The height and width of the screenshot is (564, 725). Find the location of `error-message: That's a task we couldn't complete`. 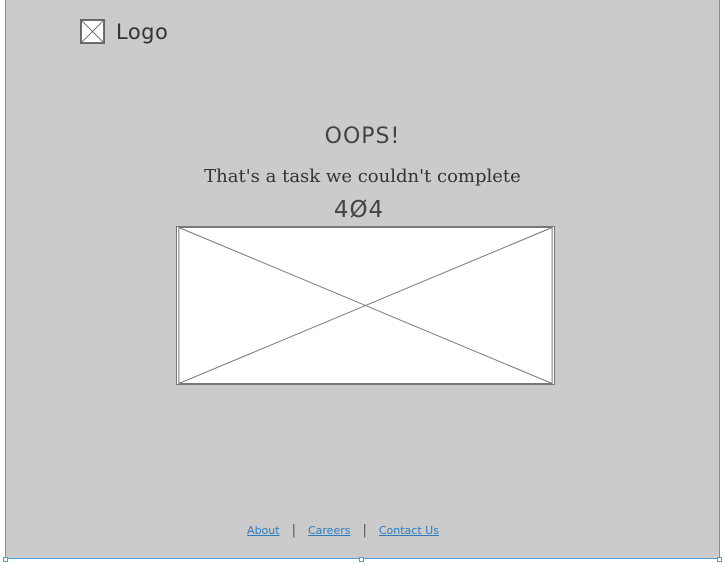

error-message: That's a task we couldn't complete is located at coordinates (362, 176).